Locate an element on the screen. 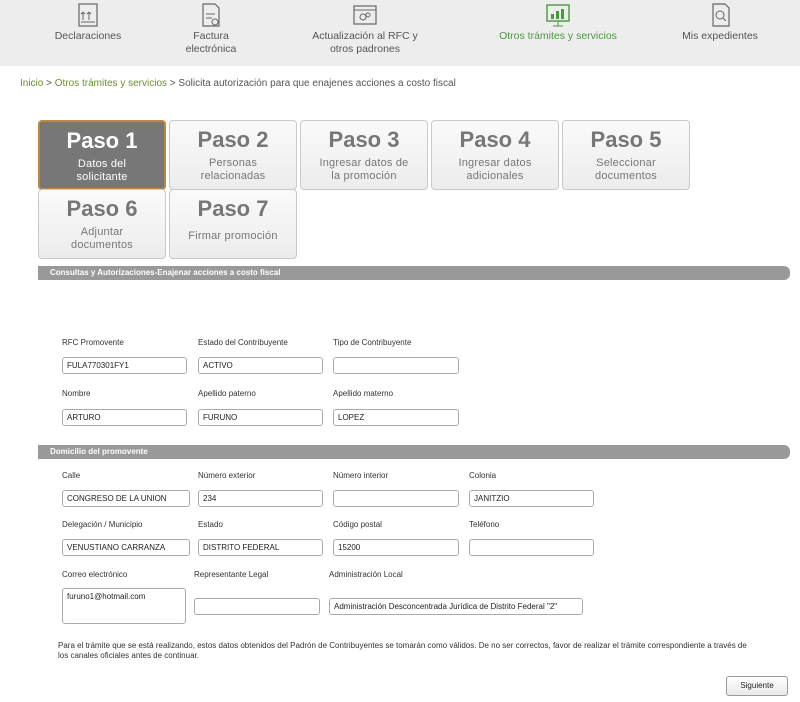  step-1: Paso 1 Datos del solicitante is located at coordinates (102, 155).